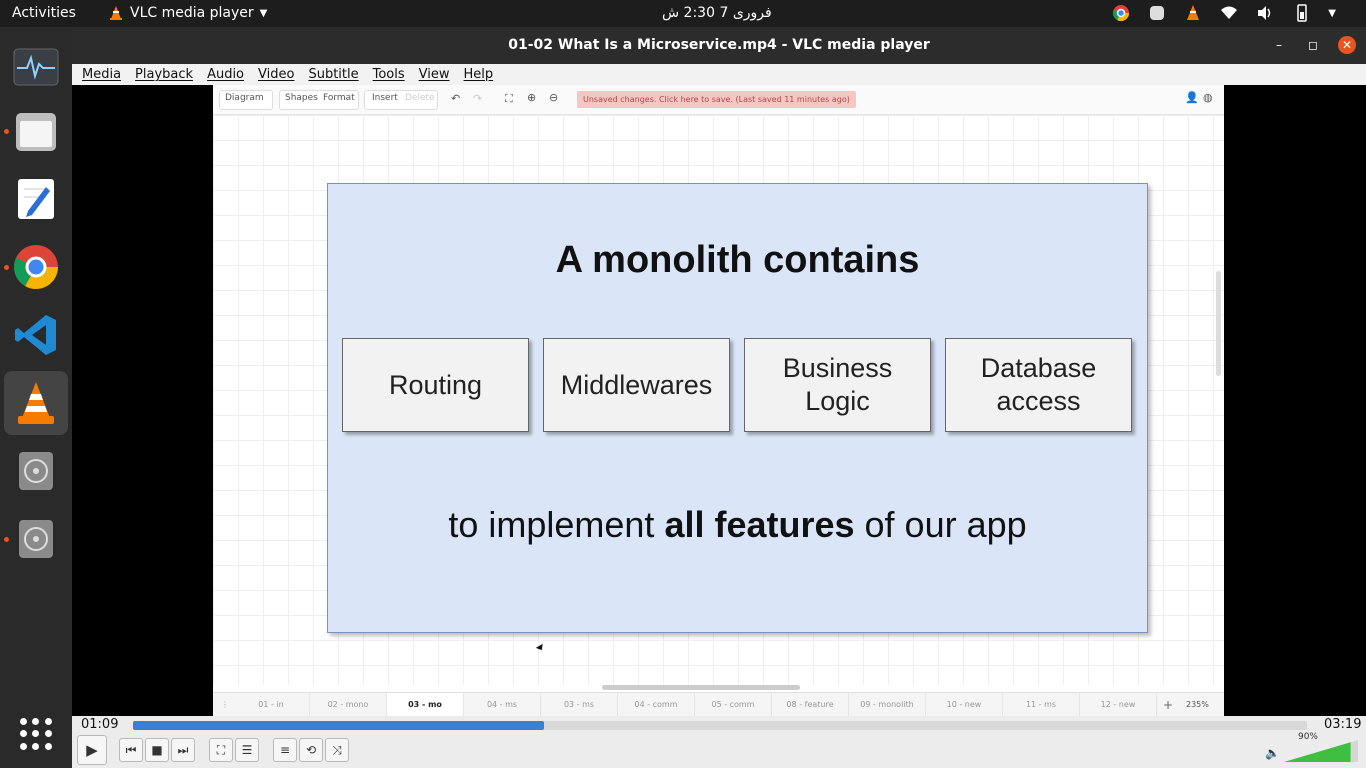 The width and height of the screenshot is (1366, 768). I want to click on player-controls: 01:09 03:19 ▶ ⏮ ■ ⏭ ⛶ ☰ ≡ ⟲ ⤨ 🔈 90%, so click(719, 742).